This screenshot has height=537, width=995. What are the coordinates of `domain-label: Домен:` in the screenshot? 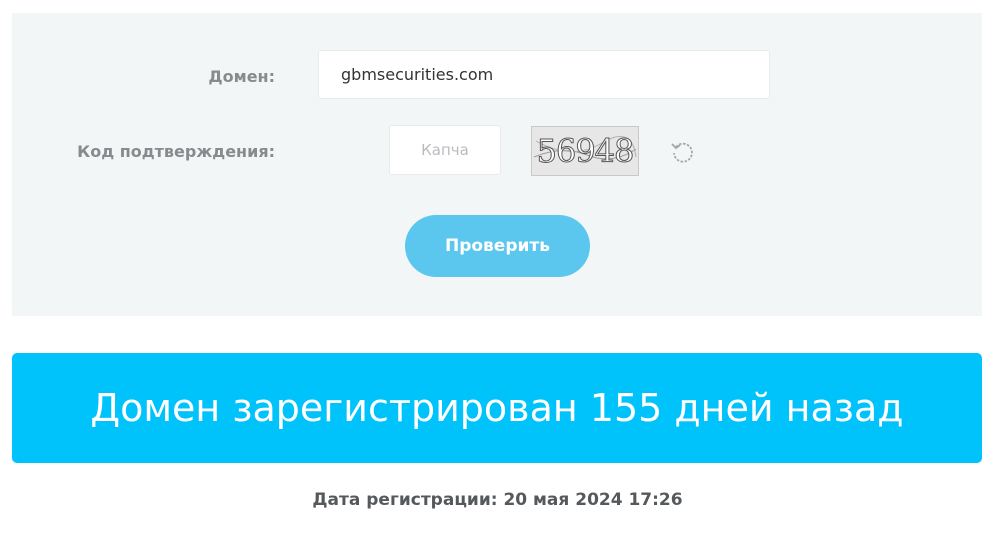 It's located at (241, 76).